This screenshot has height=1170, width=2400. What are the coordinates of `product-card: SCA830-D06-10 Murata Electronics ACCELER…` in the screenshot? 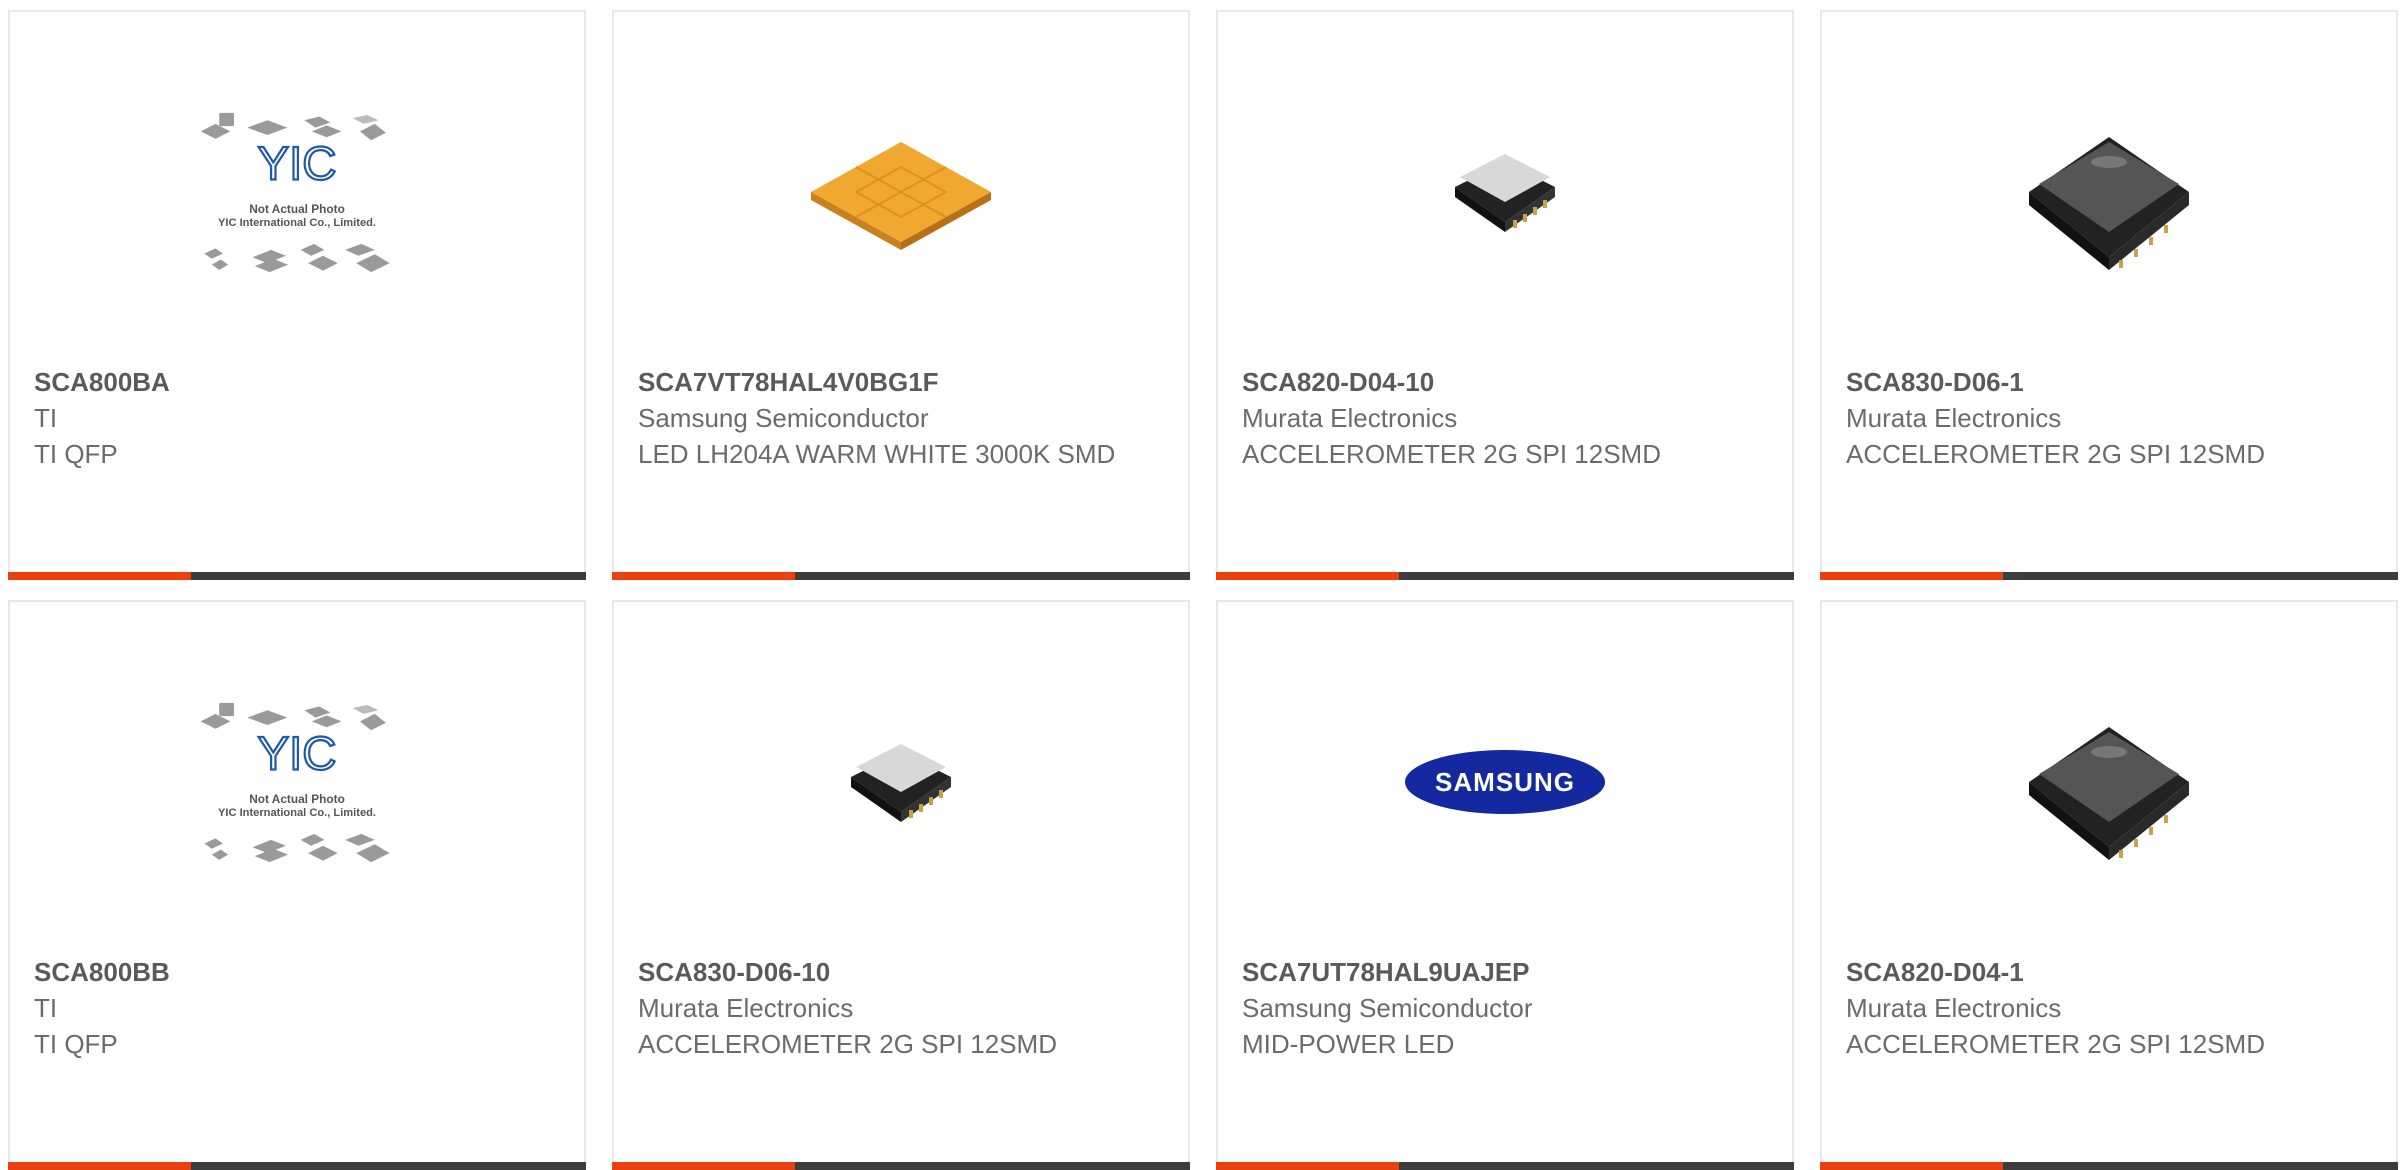 It's located at (901, 885).